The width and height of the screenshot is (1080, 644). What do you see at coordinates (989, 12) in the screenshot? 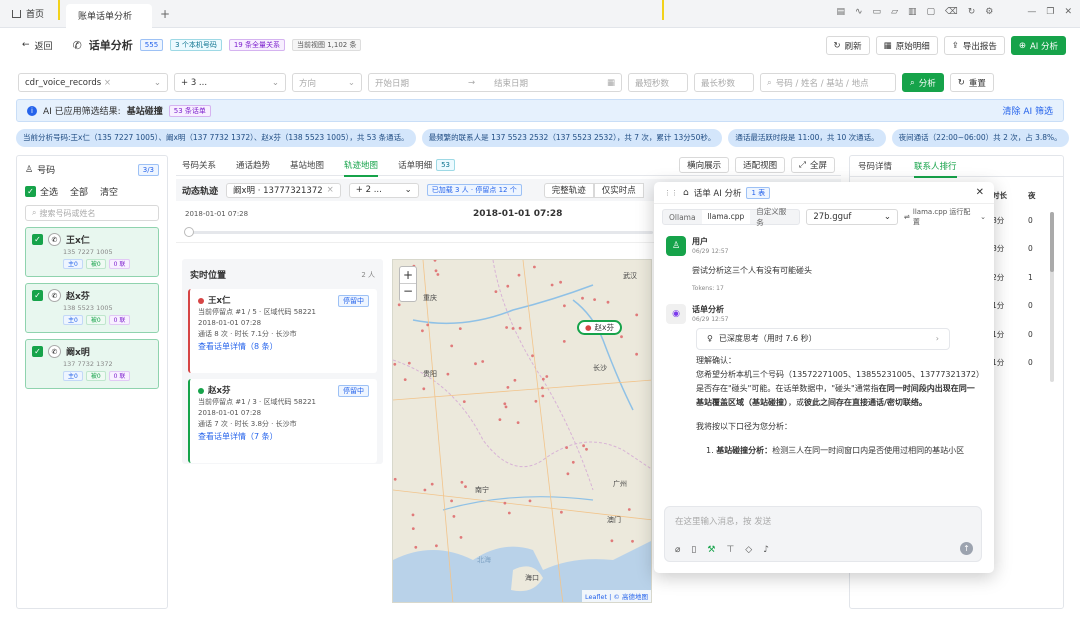
I see `gear-icon: ⚙` at bounding box center [989, 12].